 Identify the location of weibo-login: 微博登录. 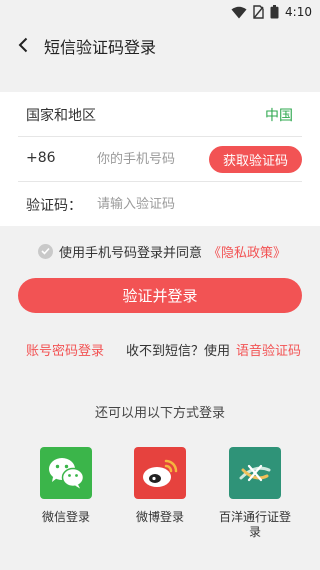
(160, 497).